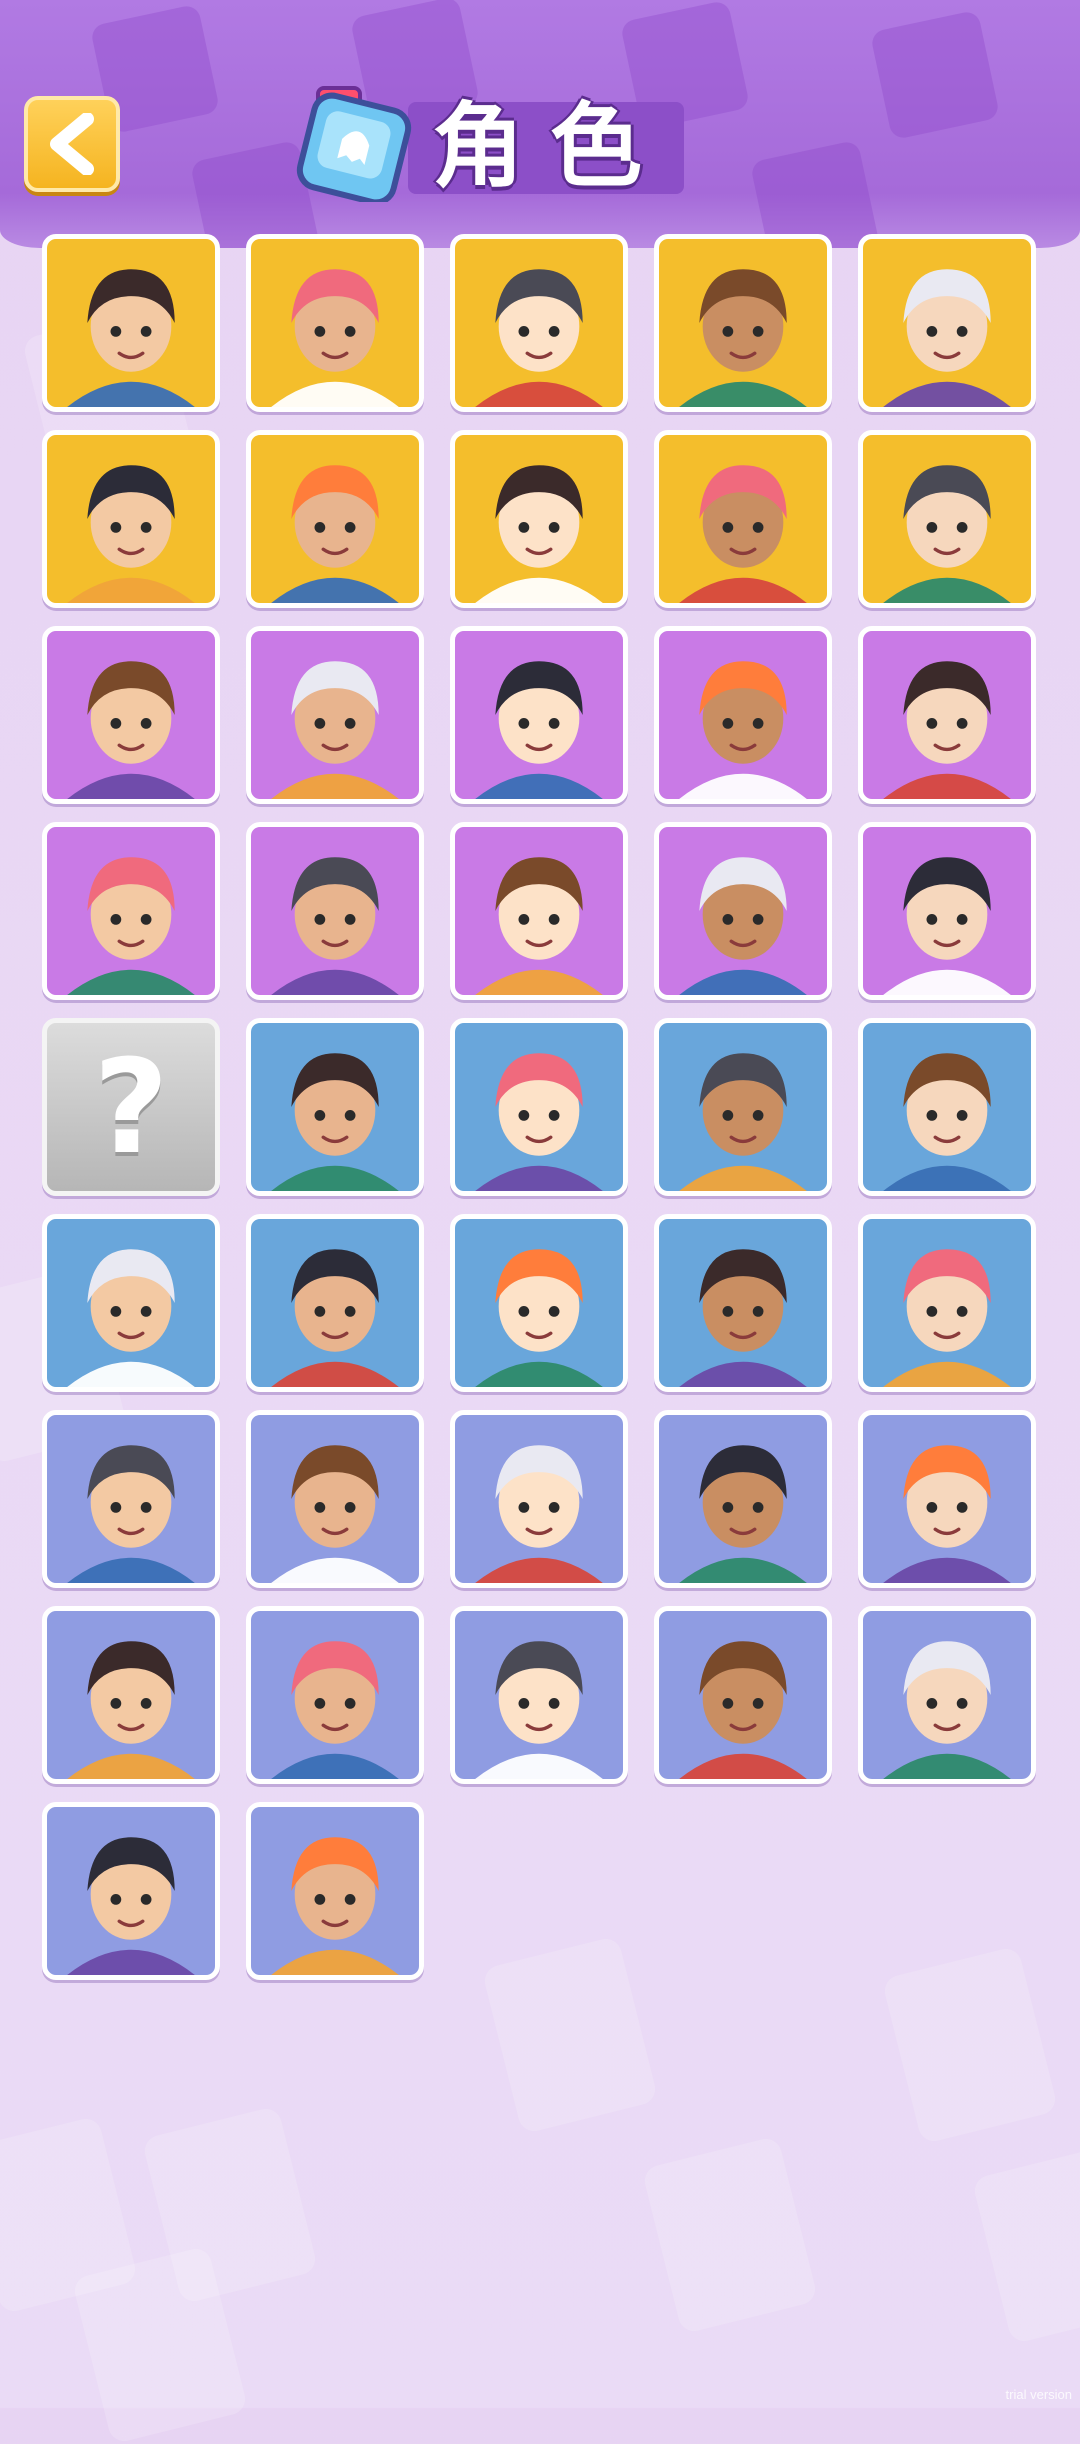 The image size is (1080, 2444). What do you see at coordinates (354, 144) in the screenshot?
I see `character-card-icon` at bounding box center [354, 144].